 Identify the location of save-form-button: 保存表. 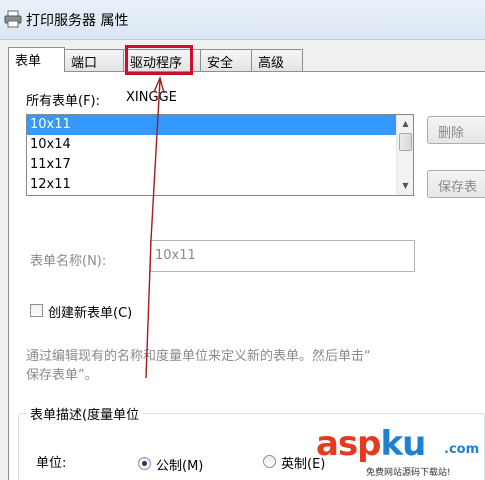
(456, 184).